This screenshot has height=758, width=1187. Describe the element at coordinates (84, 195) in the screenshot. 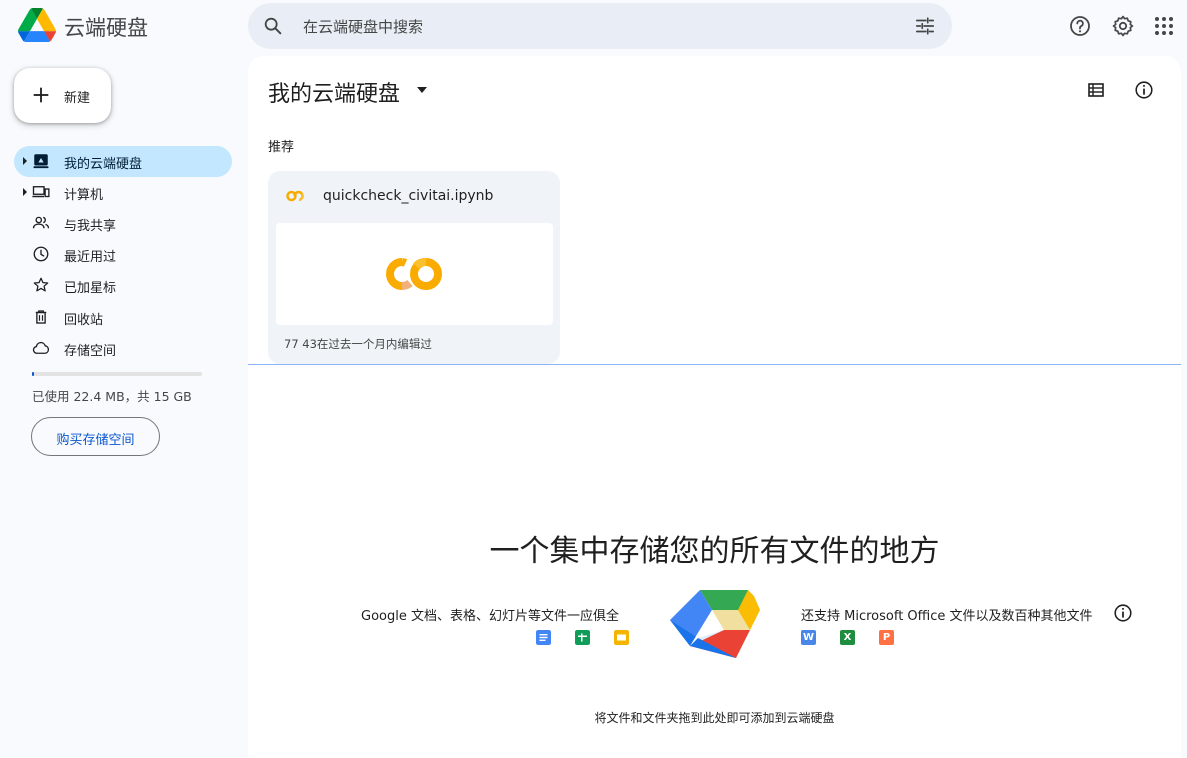

I see `sidebar-item-label: 计算机` at that location.